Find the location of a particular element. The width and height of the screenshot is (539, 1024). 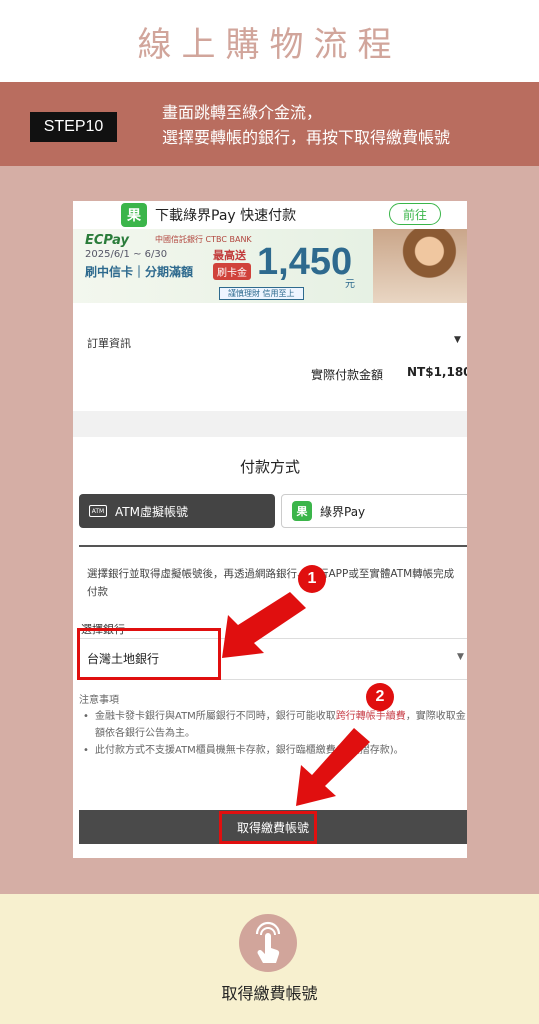

page-title: 線上購物流程 is located at coordinates (269, 44).